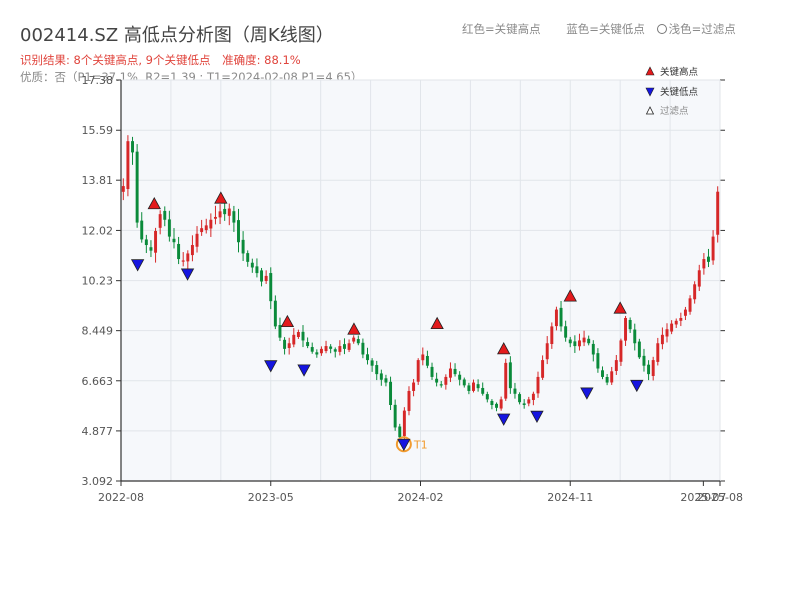 The image size is (800, 600). I want to click on x-tick-label: 2022-08, so click(121, 497).